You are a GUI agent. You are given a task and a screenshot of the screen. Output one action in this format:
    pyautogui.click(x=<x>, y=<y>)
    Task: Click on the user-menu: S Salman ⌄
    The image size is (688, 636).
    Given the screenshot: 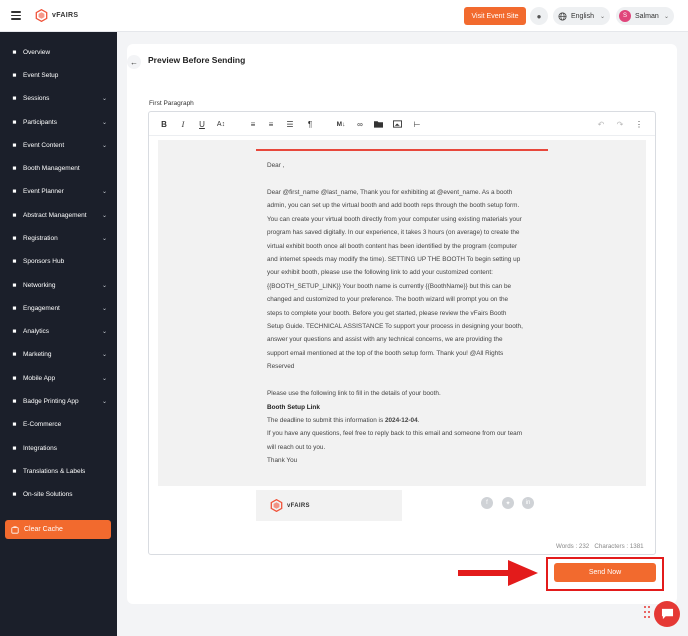 What is the action you would take?
    pyautogui.click(x=645, y=16)
    